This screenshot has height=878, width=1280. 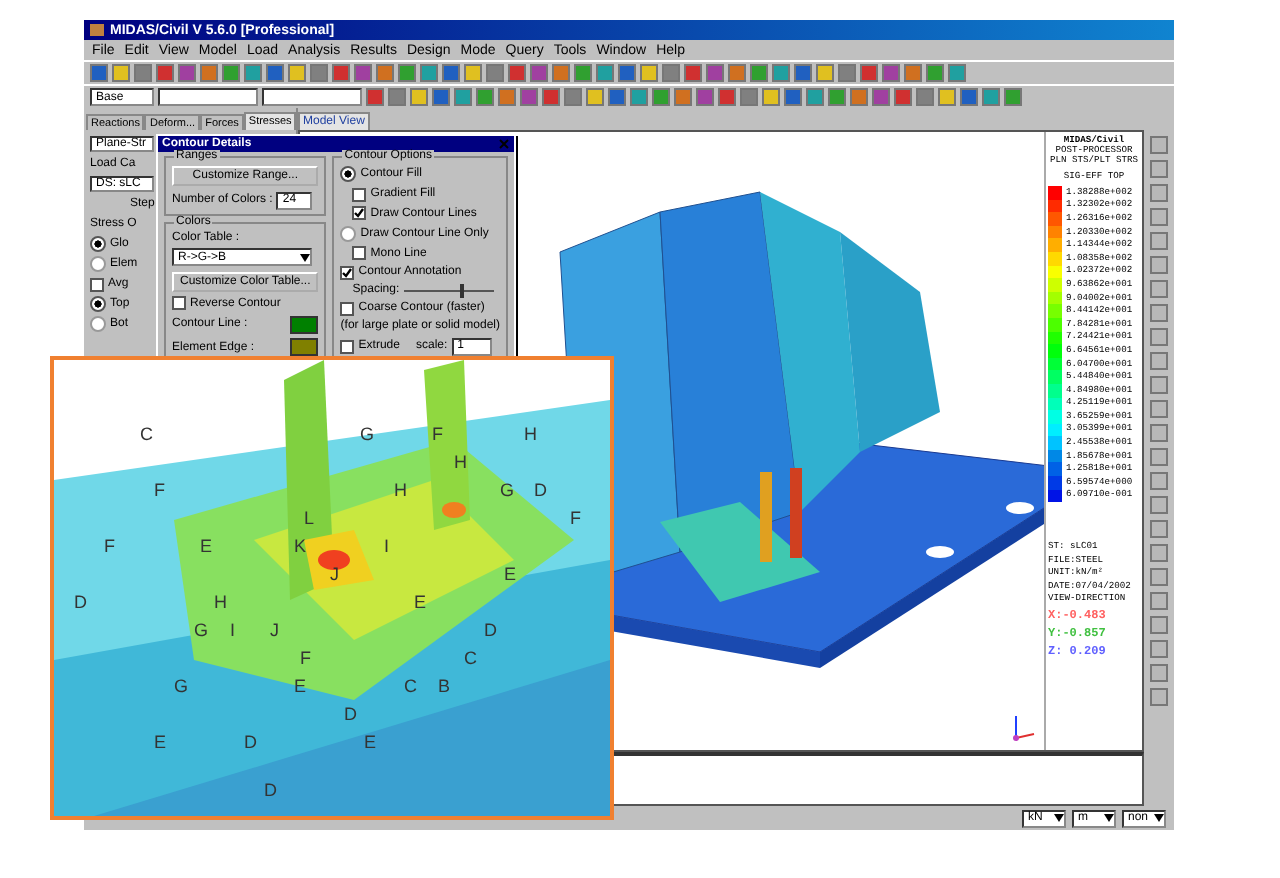 I want to click on axis-triad-icon, so click(x=1022, y=728).